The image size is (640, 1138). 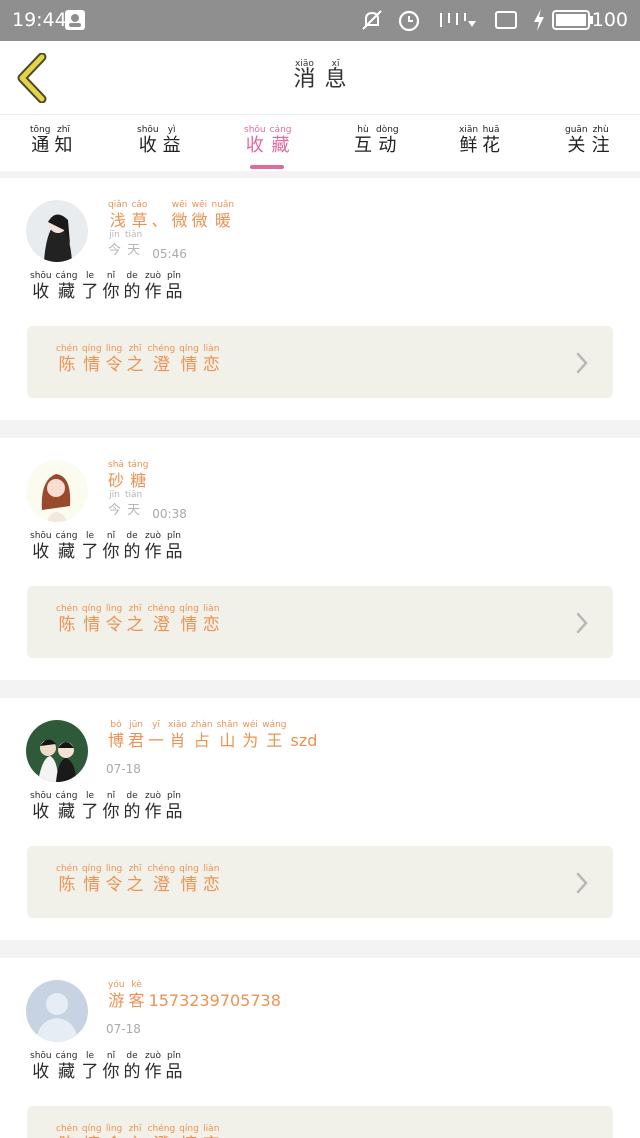 What do you see at coordinates (223, 205) in the screenshot?
I see `username-pinyin: nuǎn` at bounding box center [223, 205].